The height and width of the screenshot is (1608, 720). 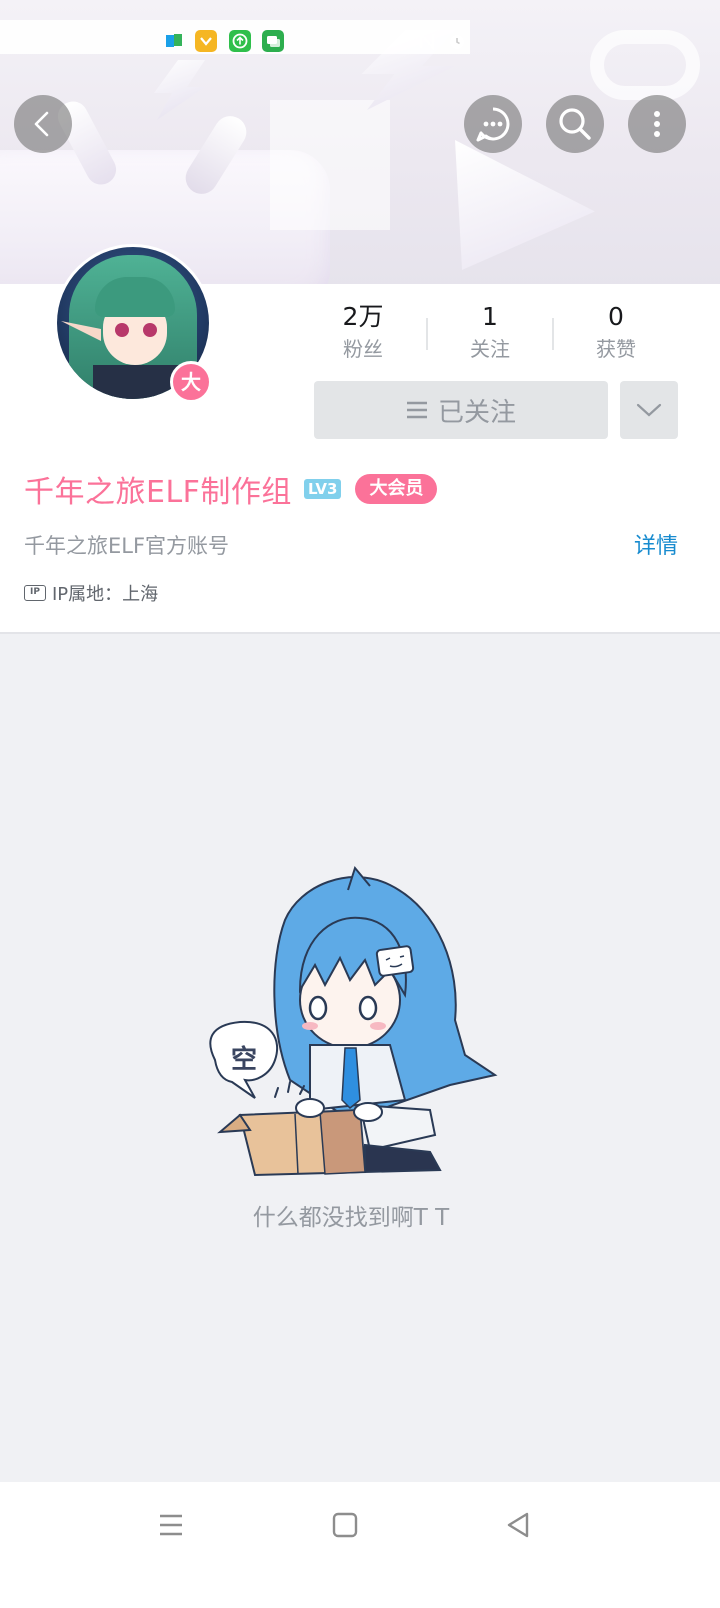 I want to click on empty-bubble-text: 空, so click(x=244, y=1059).